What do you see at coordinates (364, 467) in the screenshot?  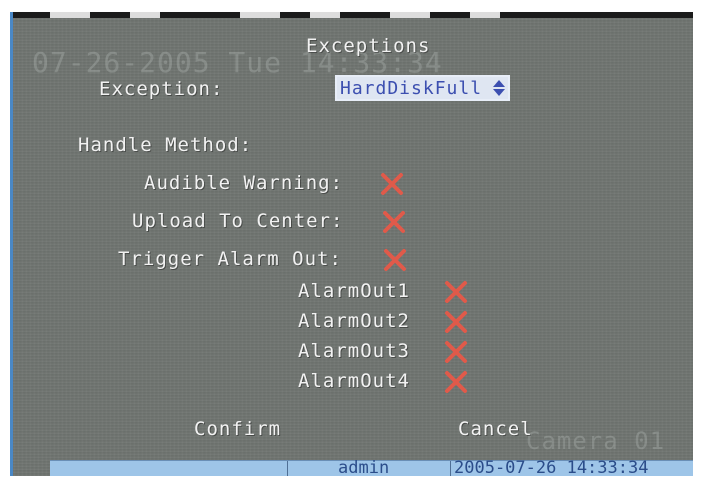 I see `status-user: admin` at bounding box center [364, 467].